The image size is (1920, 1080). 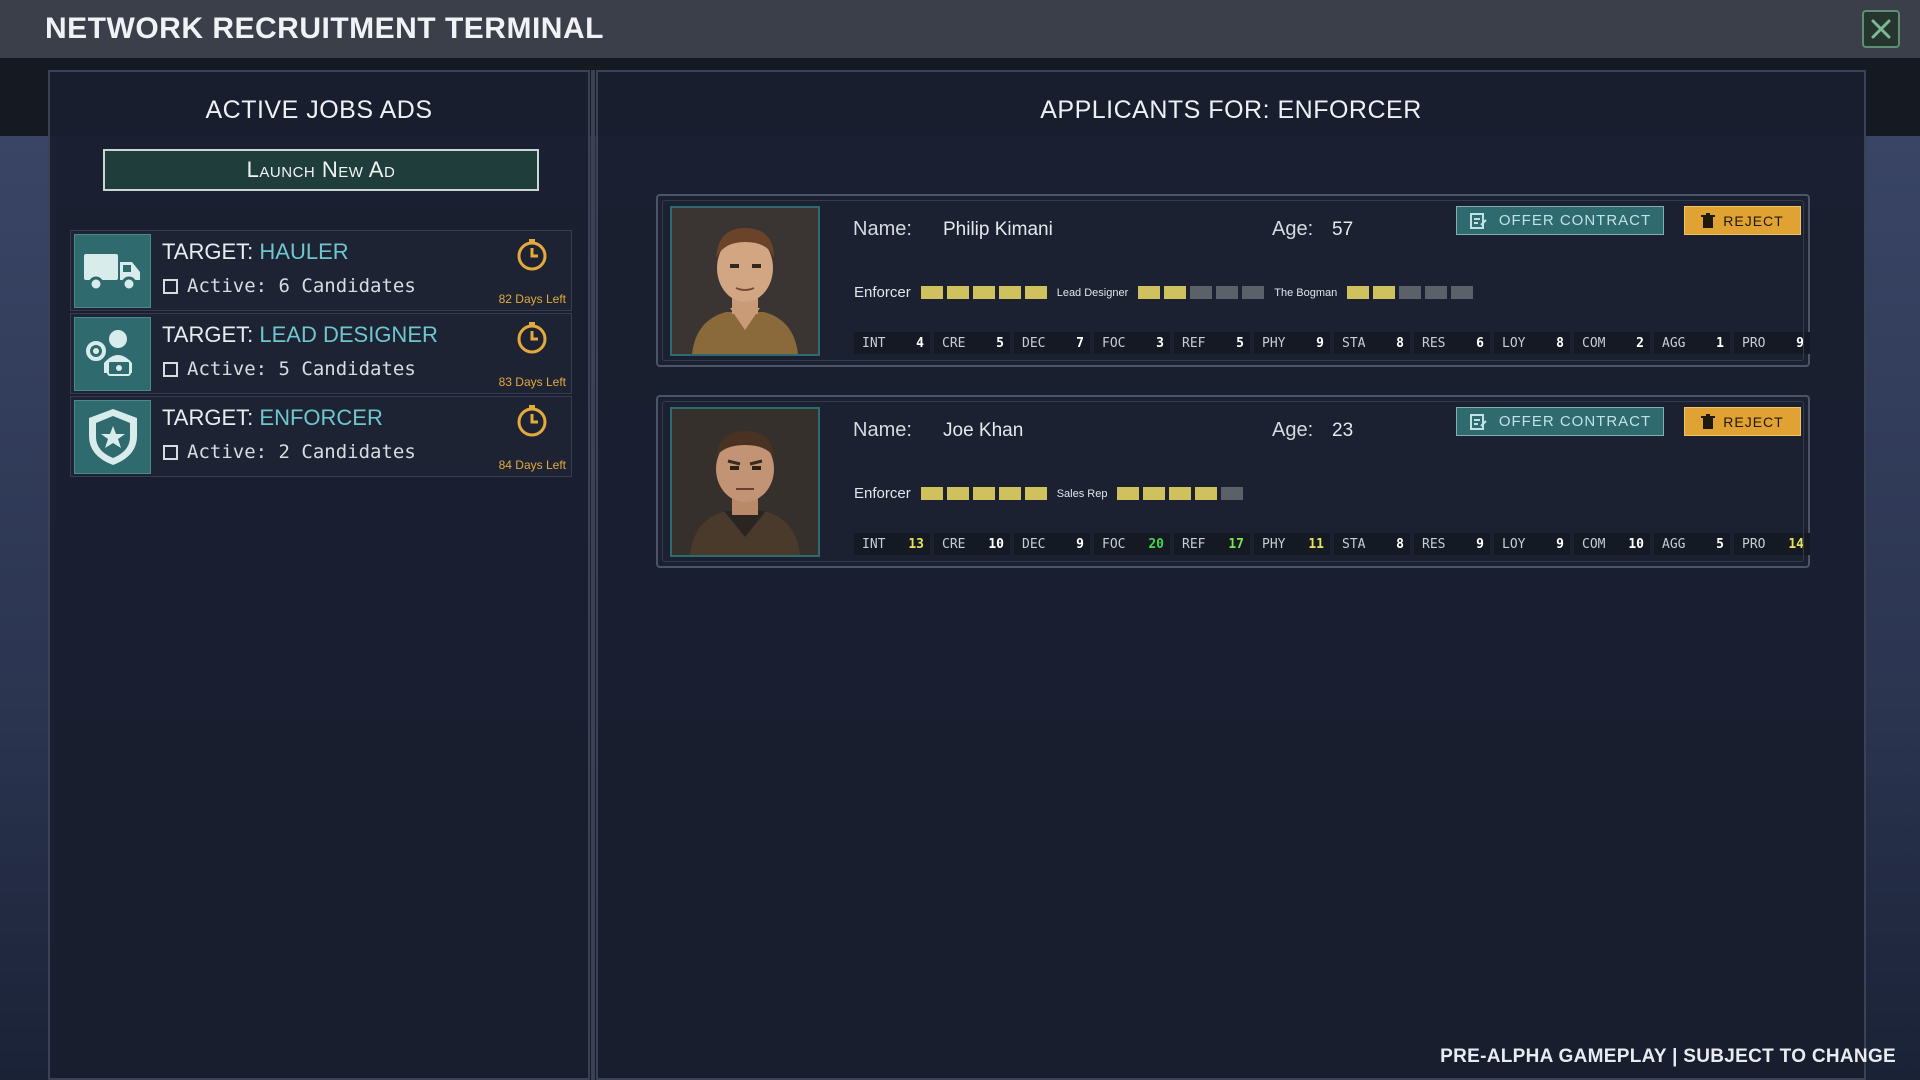 What do you see at coordinates (108, 353) in the screenshot?
I see `designer-icon` at bounding box center [108, 353].